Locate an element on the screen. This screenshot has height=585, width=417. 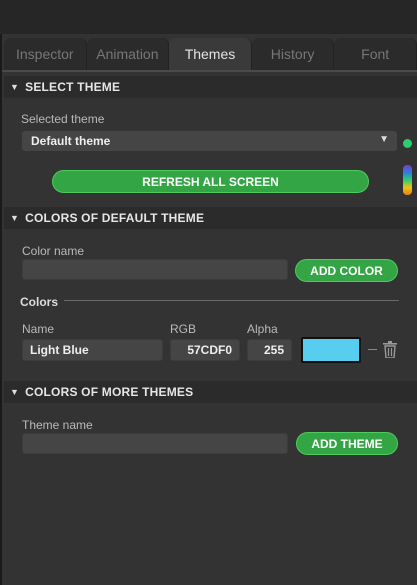
colors-group-label: Colors is located at coordinates (39, 302).